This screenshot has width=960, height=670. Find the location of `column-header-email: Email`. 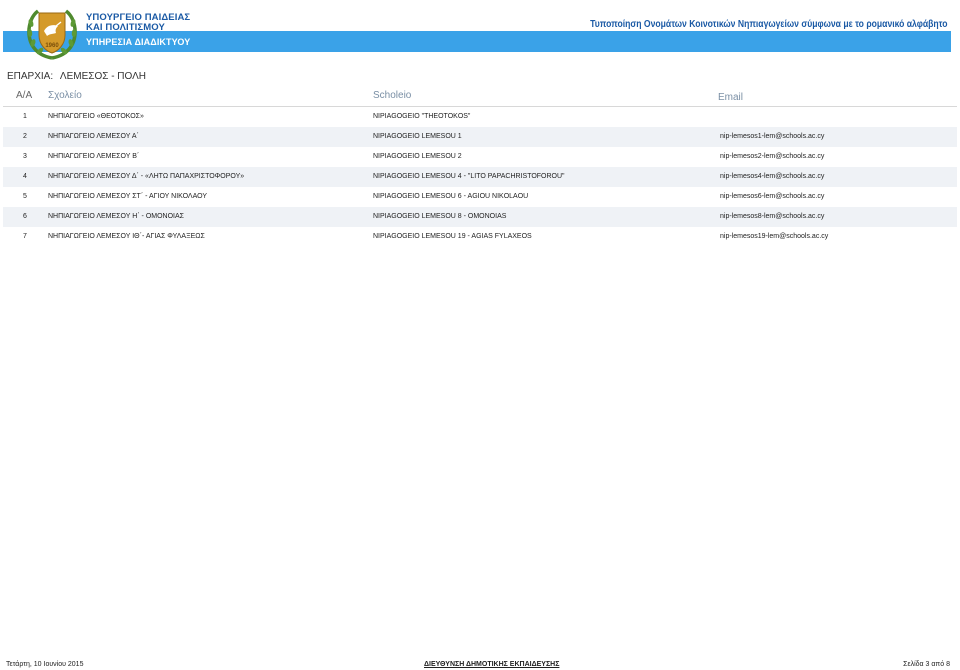

column-header-email: Email is located at coordinates (731, 97).